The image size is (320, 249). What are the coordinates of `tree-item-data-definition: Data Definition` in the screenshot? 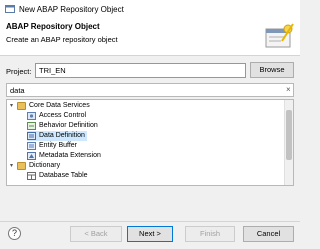 It's located at (57, 136).